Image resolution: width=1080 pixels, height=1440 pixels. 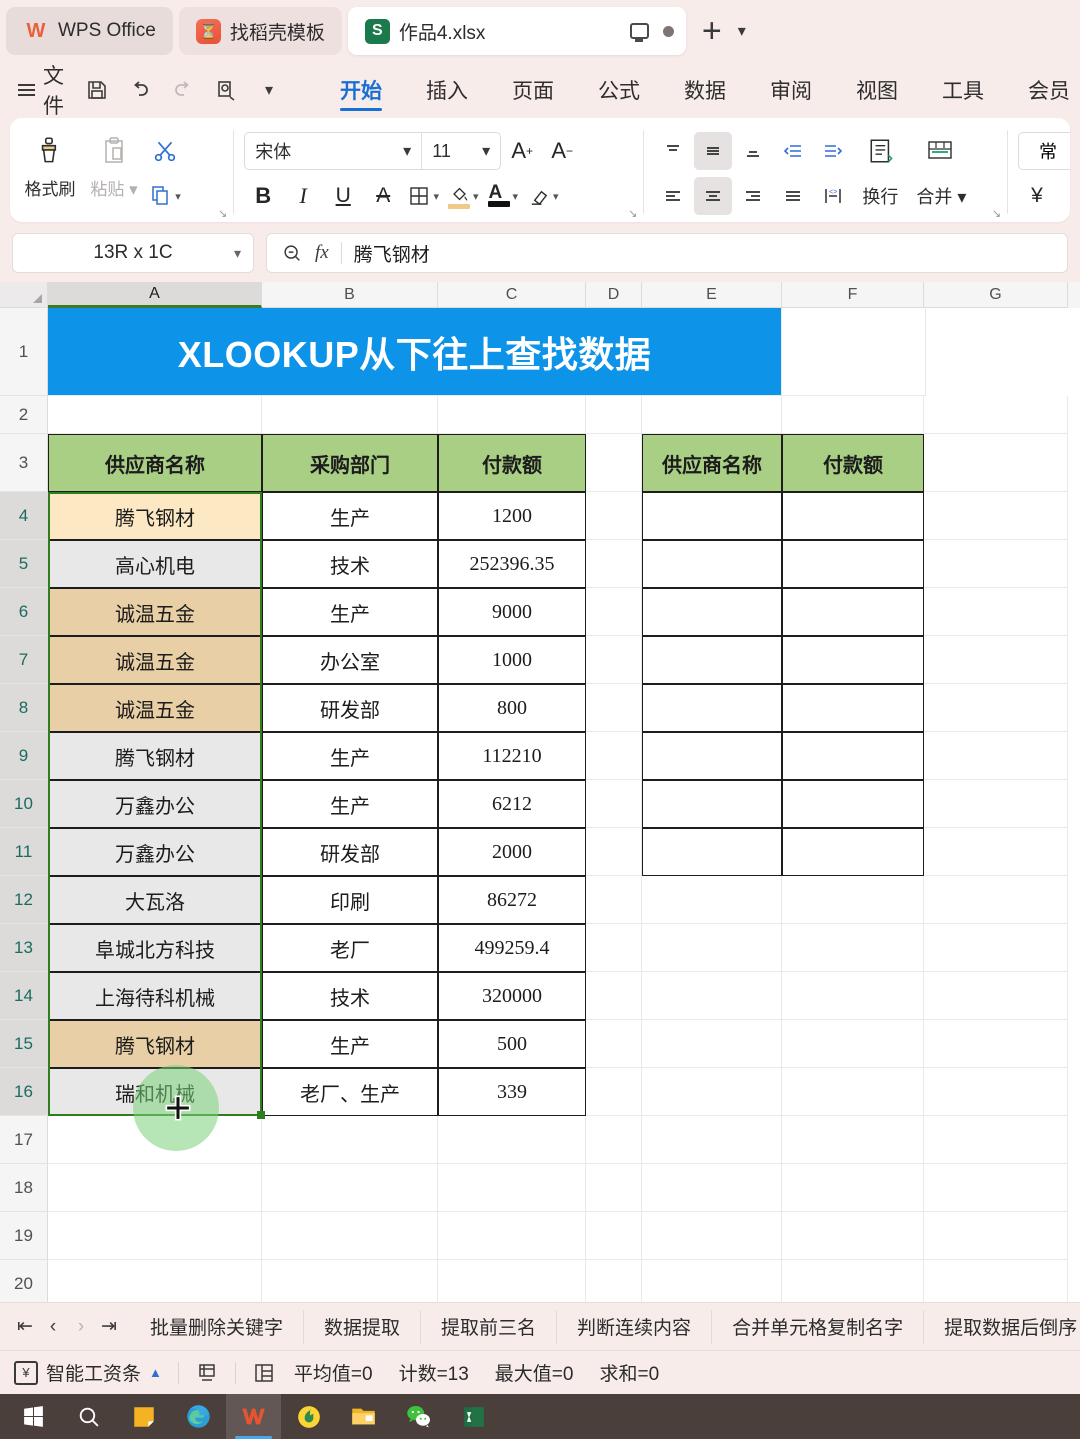 What do you see at coordinates (350, 415) in the screenshot?
I see `cell-b2` at bounding box center [350, 415].